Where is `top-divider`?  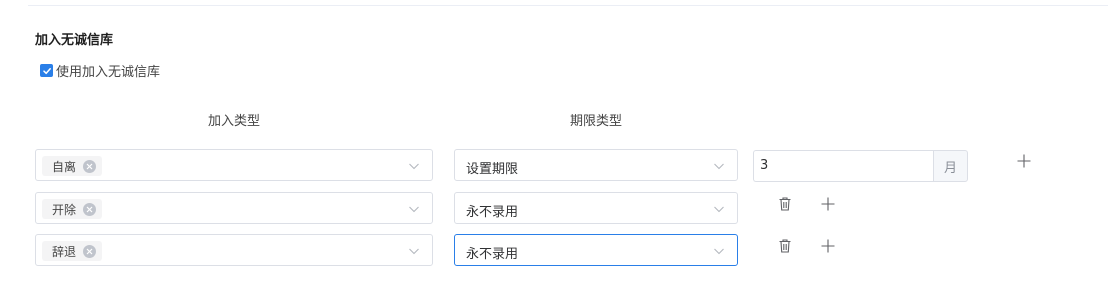
top-divider is located at coordinates (568, 5).